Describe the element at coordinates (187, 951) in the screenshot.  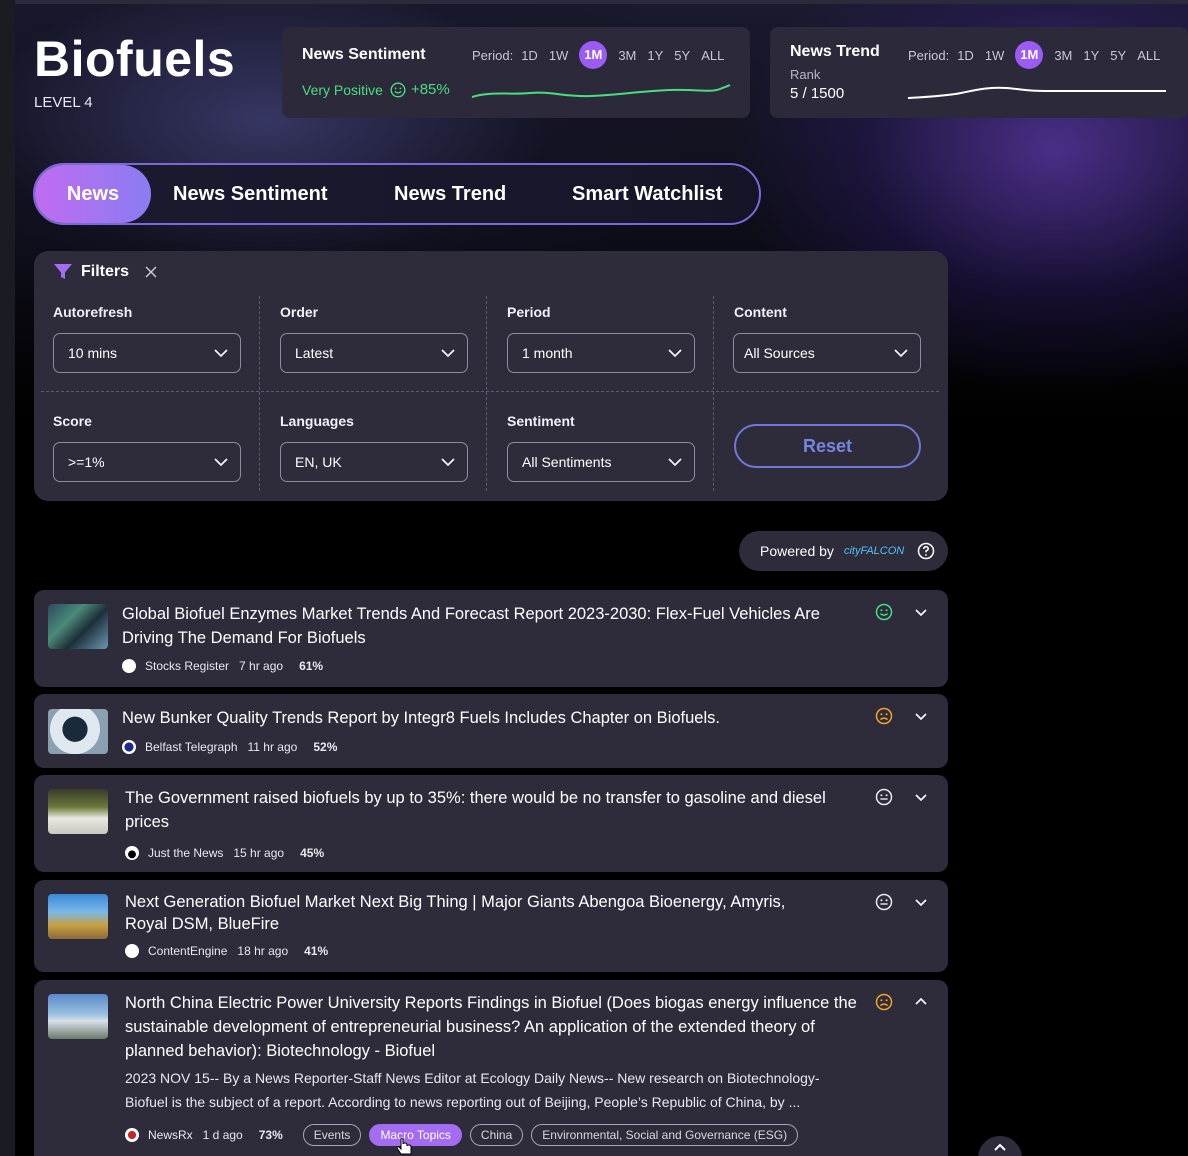
I see `news-source: ContentEngine` at that location.